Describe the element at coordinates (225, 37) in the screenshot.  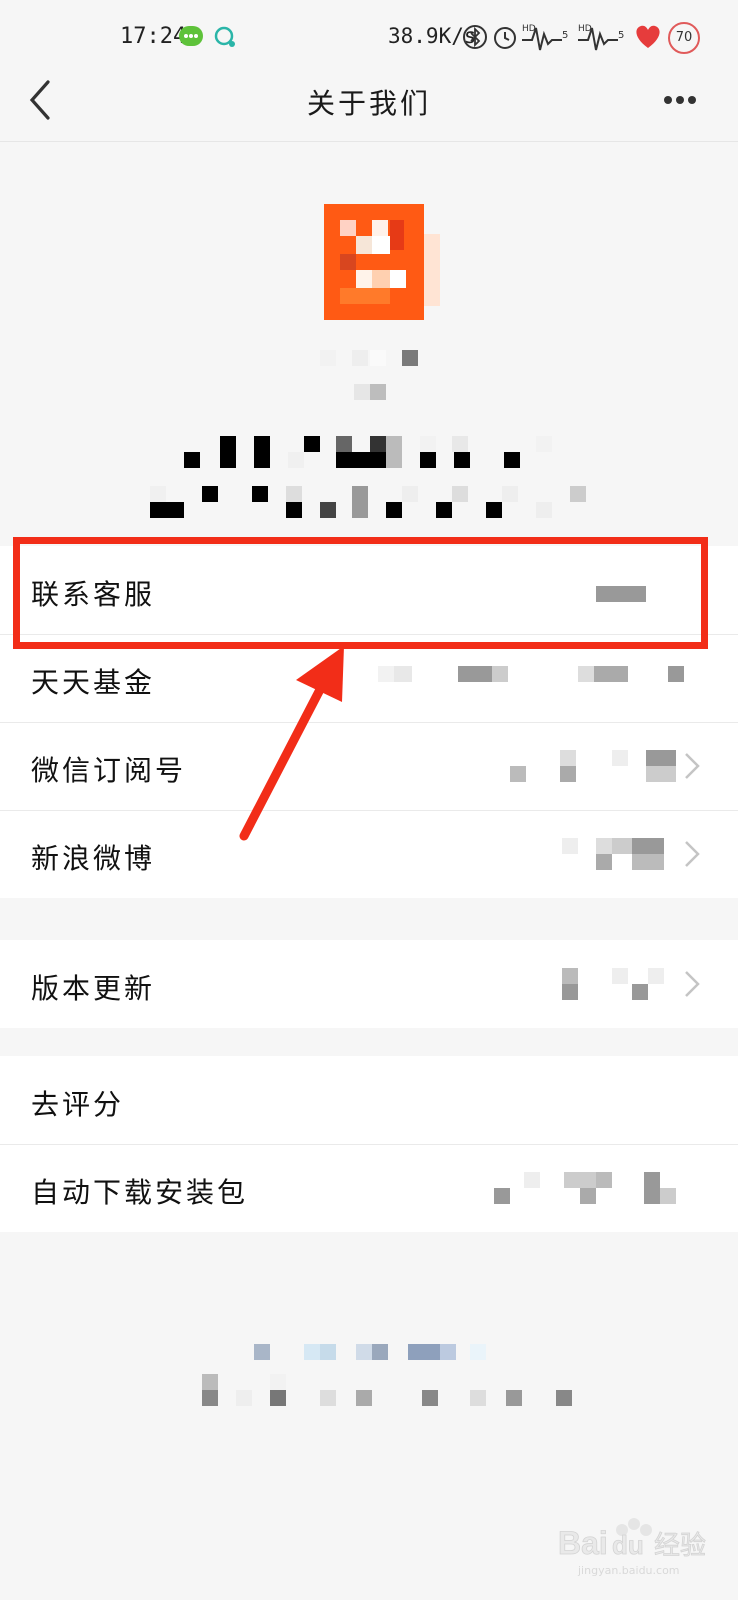
I see `chat-bubble-icon` at that location.